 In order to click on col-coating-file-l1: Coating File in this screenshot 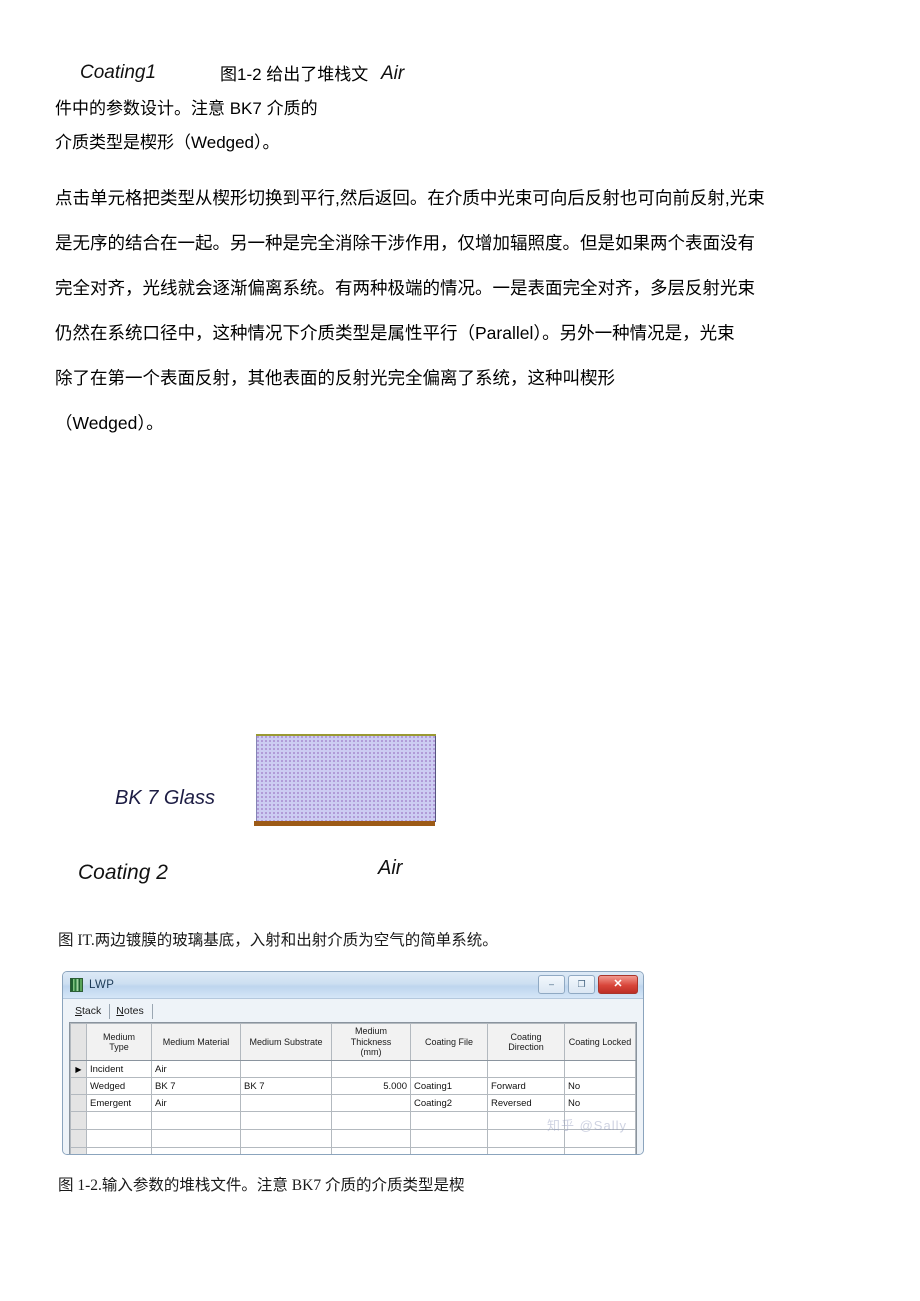, I will do `click(449, 1041)`.